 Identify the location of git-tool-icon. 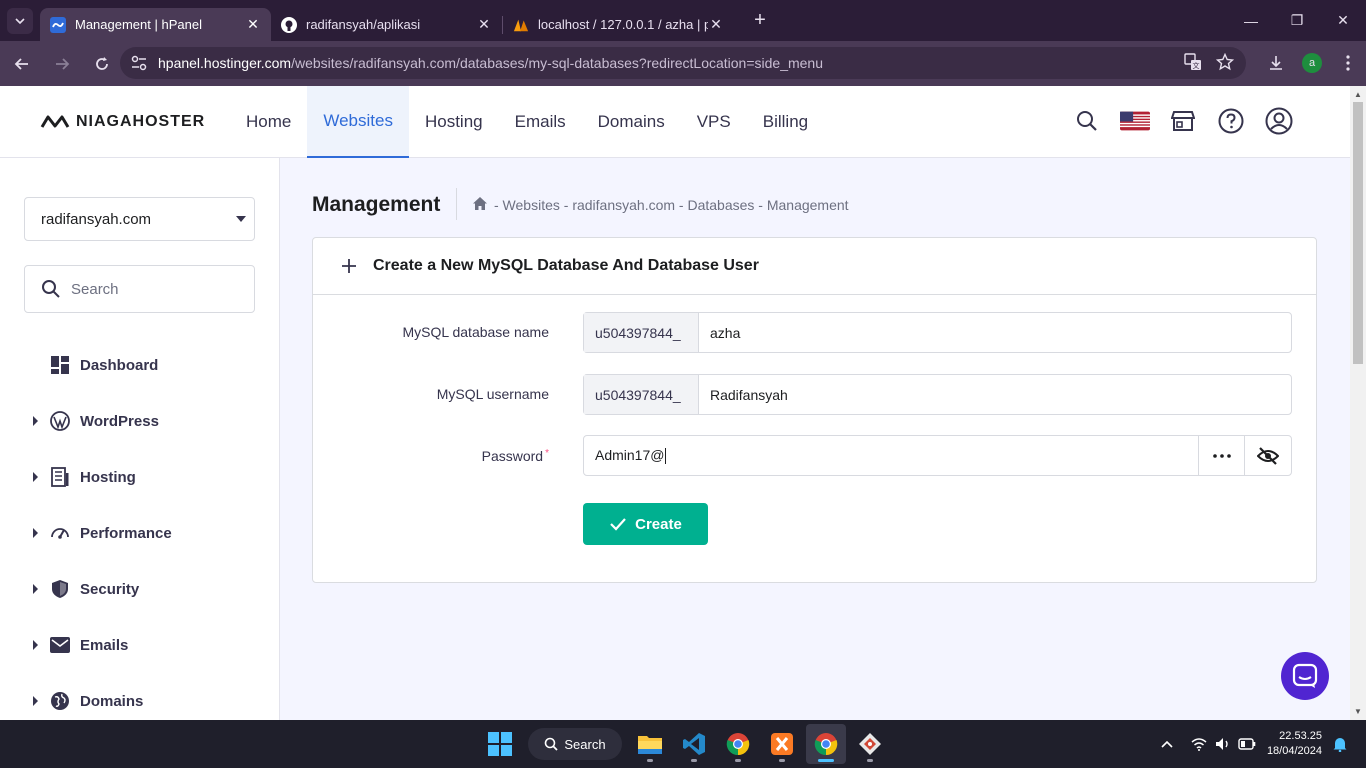
(870, 744).